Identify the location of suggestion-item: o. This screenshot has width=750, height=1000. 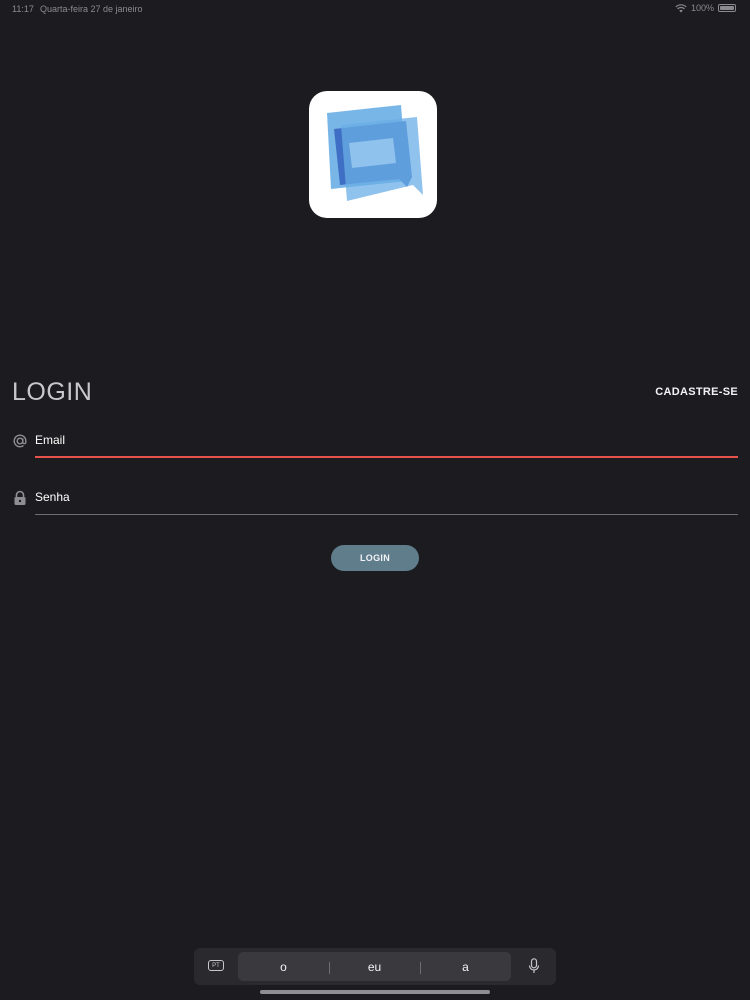
(283, 967).